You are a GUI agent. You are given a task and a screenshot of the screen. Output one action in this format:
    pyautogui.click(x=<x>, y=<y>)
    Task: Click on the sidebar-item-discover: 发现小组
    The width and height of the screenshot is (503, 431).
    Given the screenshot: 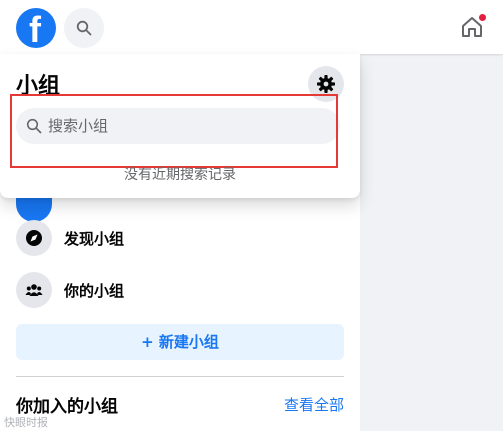 What is the action you would take?
    pyautogui.click(x=181, y=240)
    